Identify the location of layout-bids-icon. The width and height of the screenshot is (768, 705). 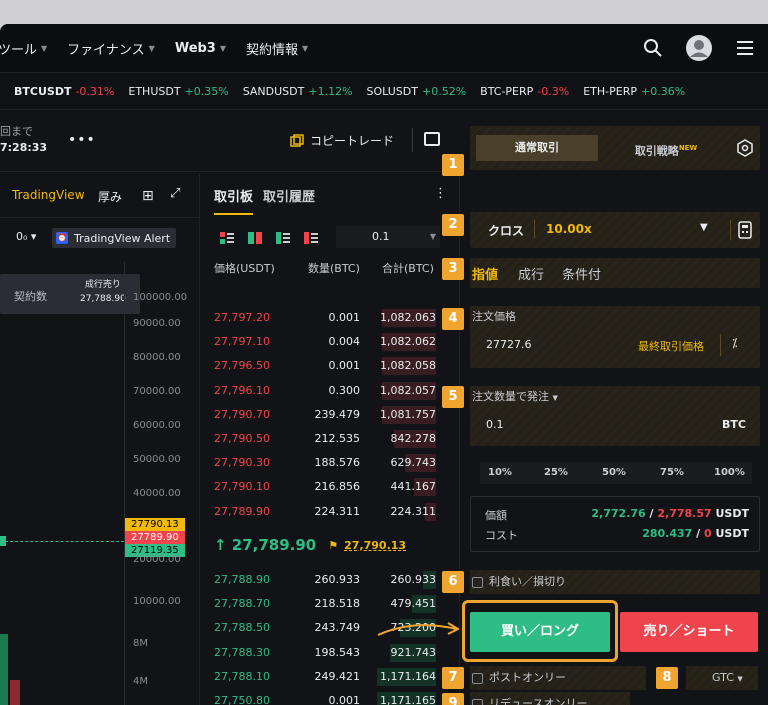
(283, 238).